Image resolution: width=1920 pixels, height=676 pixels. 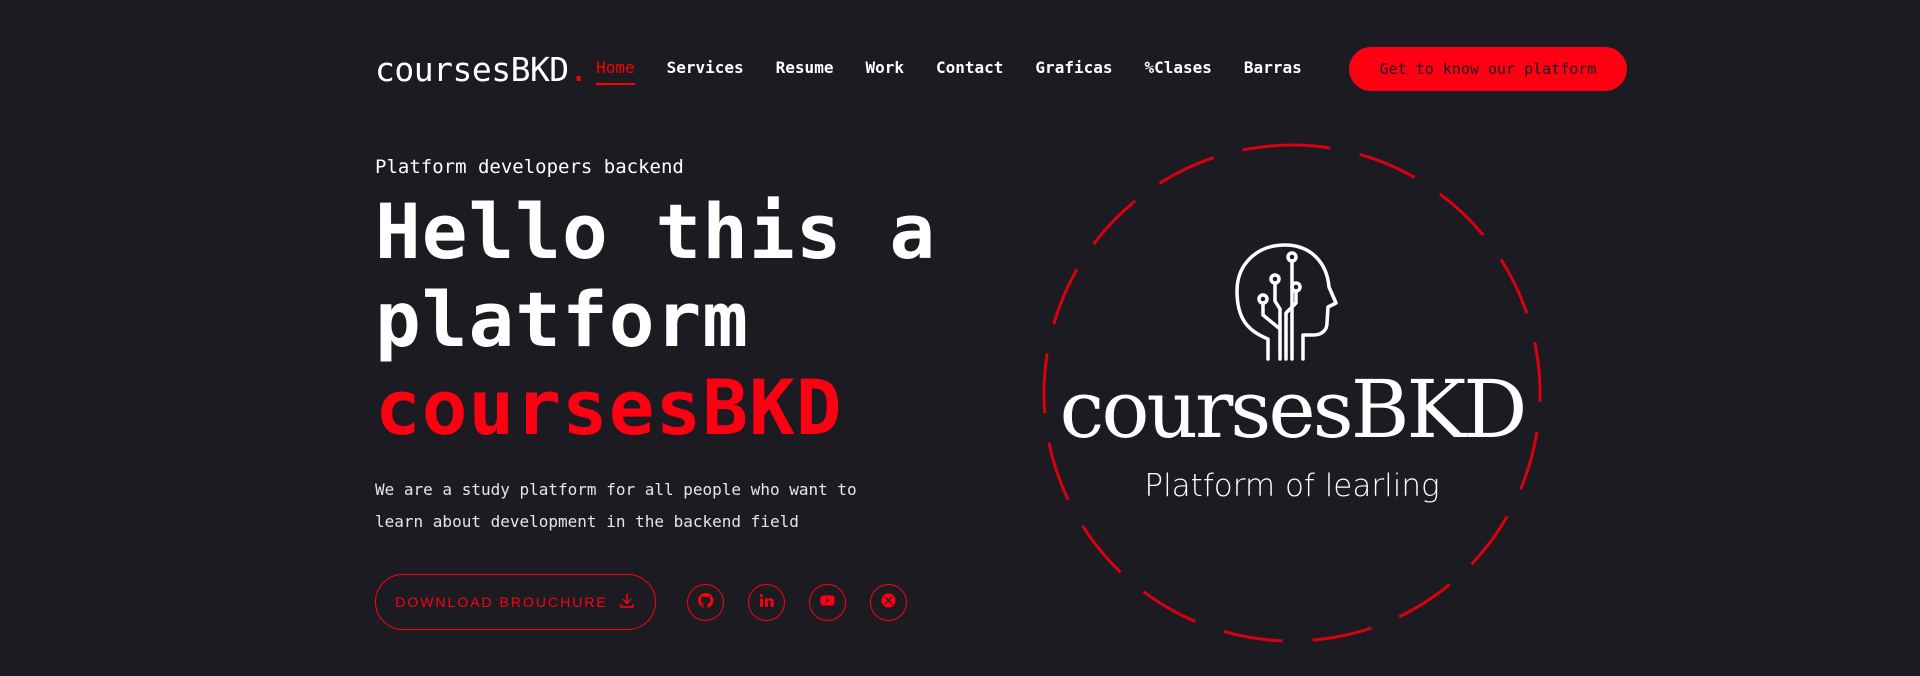 I want to click on nav-item-barras: Barras, so click(x=1273, y=69).